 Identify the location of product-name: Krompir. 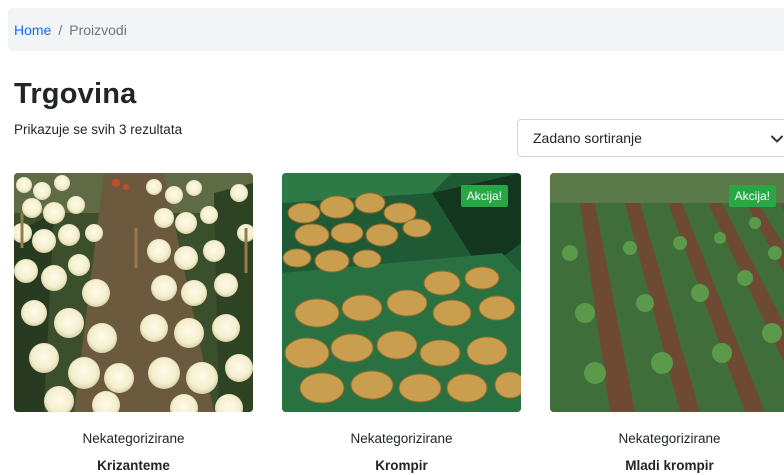
(401, 465).